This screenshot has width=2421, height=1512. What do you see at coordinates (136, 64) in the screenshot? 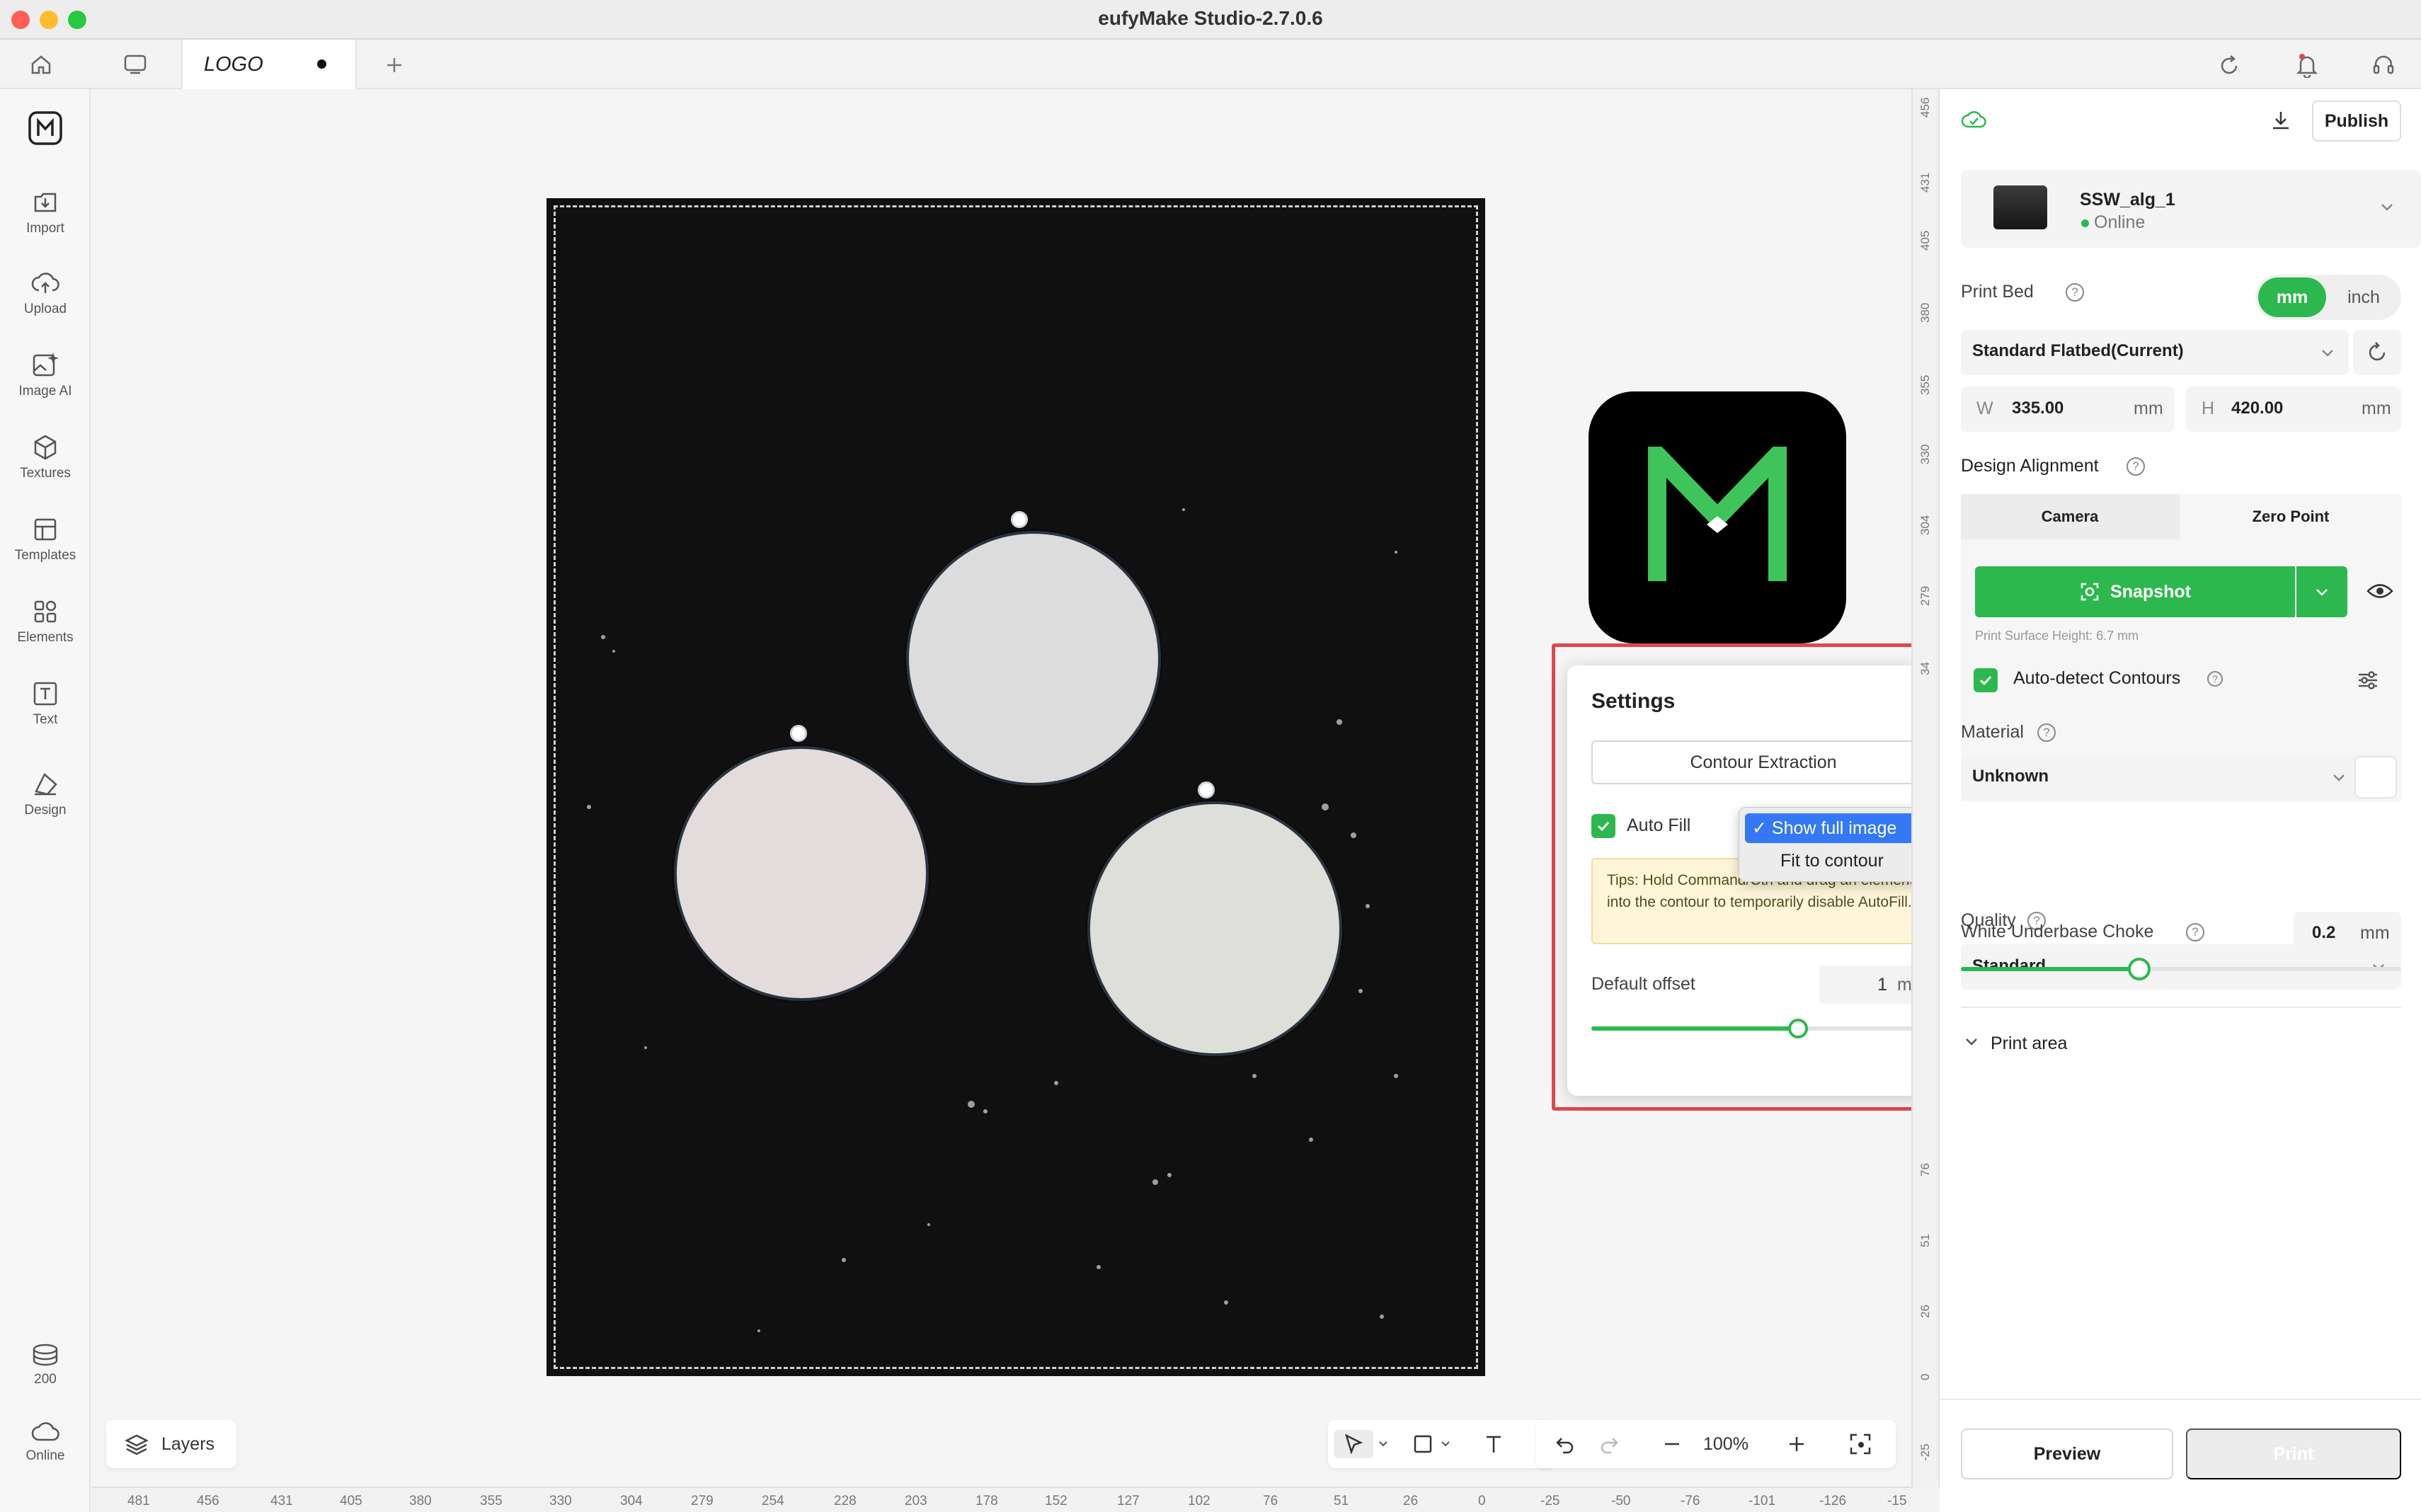
I see `chat-icon` at bounding box center [136, 64].